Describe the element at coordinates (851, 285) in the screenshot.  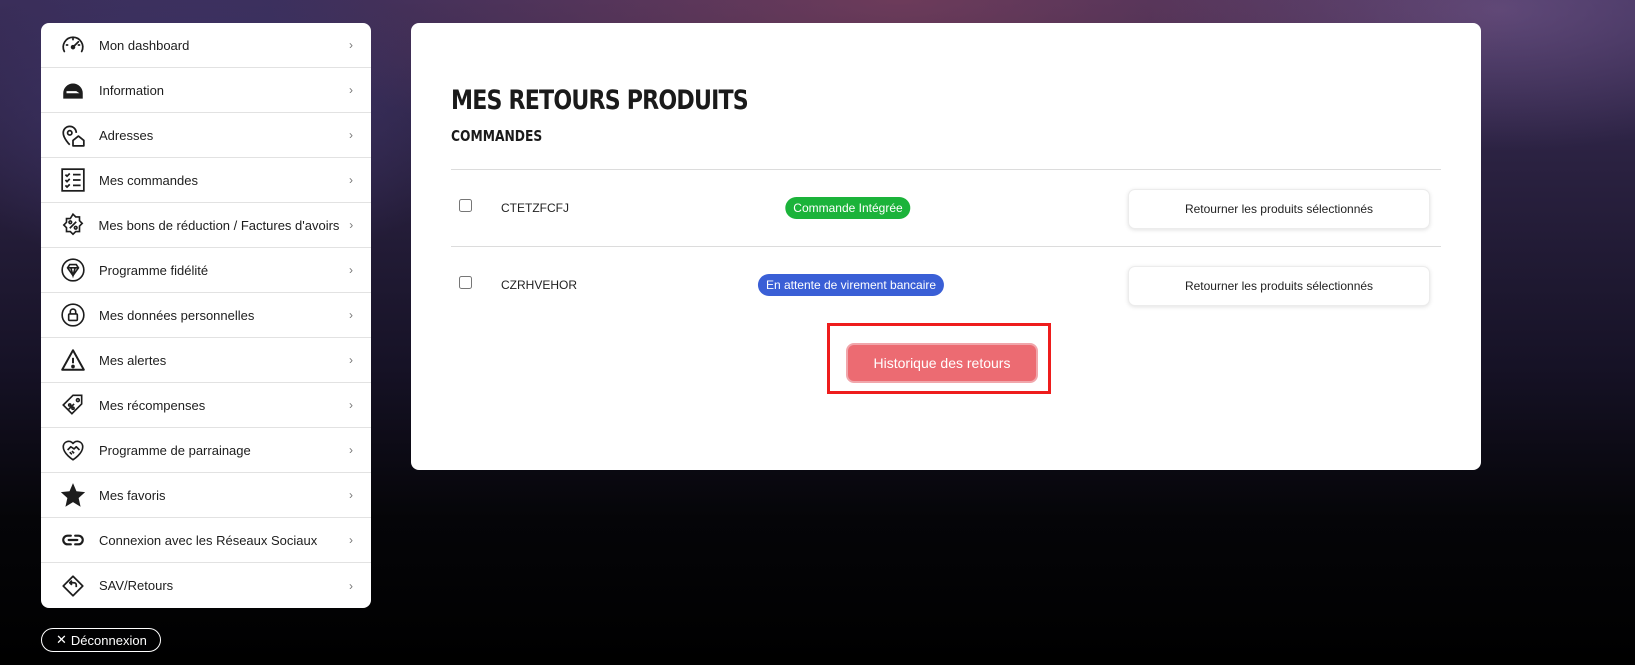
I see `status-badge: En attente de virement bancaire` at that location.